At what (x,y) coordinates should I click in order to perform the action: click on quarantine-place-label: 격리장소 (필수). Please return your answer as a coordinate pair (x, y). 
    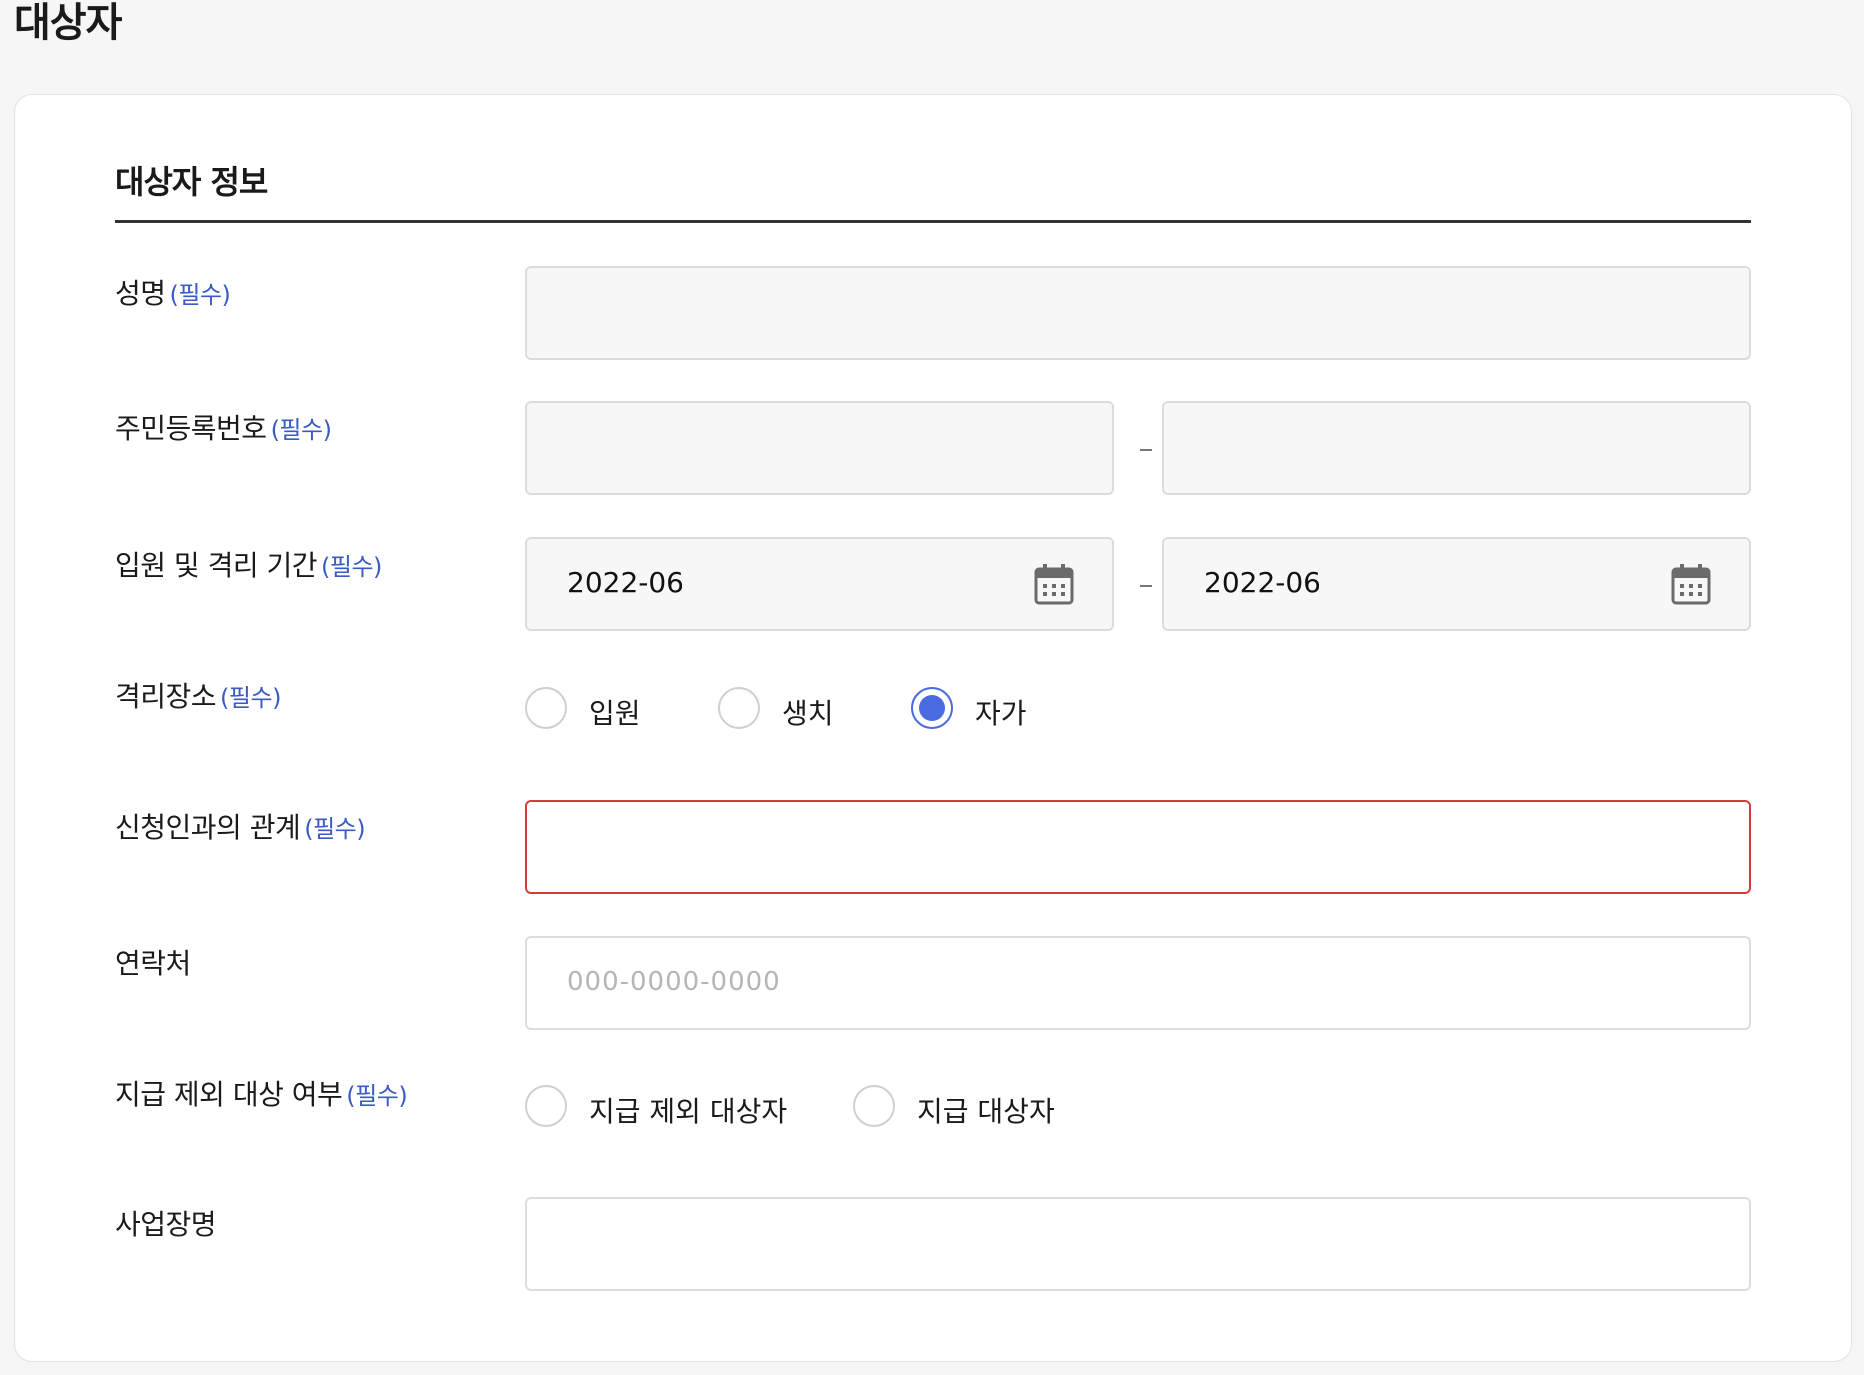
    Looking at the image, I should click on (198, 695).